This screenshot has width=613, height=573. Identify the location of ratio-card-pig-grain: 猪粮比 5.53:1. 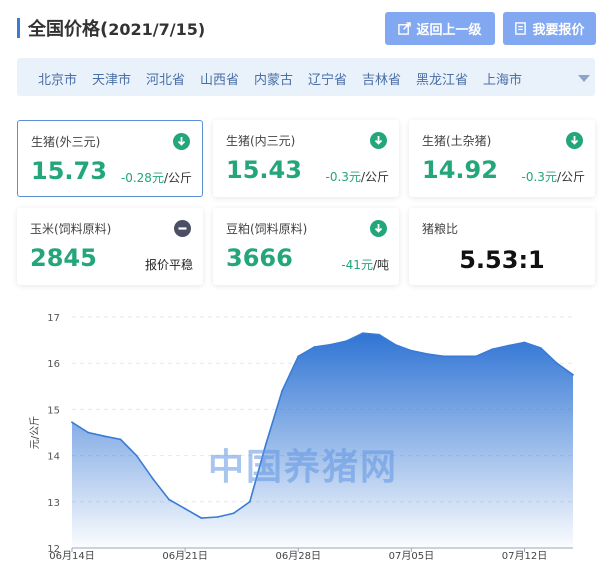
(502, 246).